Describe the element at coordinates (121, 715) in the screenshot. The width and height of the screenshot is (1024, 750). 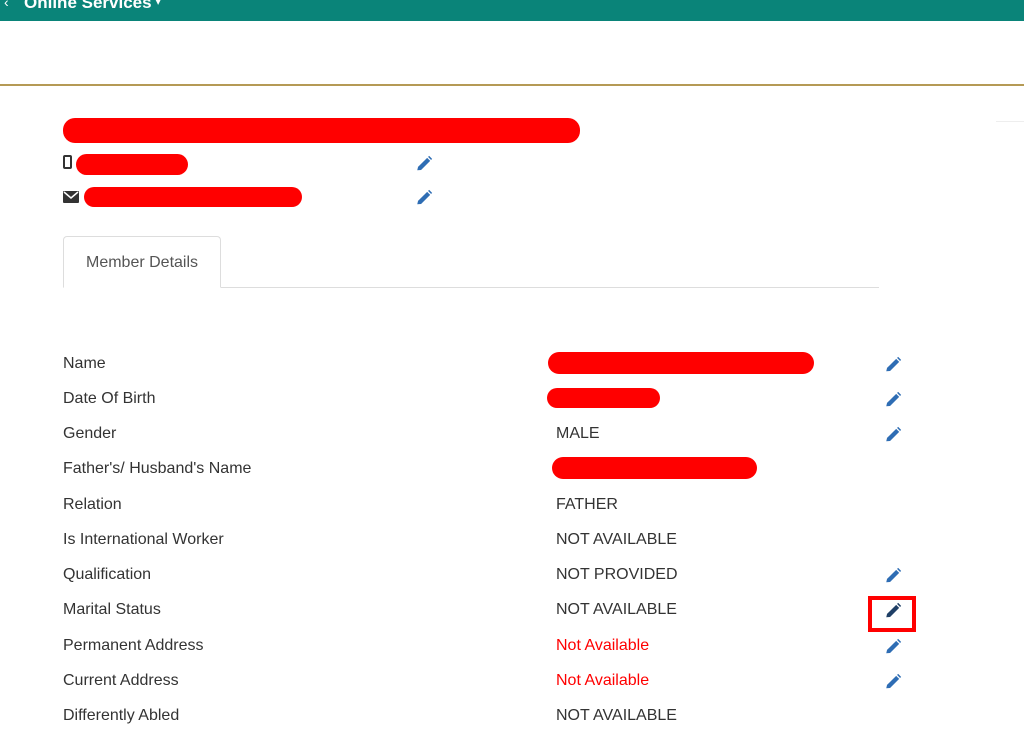
I see `label-differently-abled: Differently Abled` at that location.